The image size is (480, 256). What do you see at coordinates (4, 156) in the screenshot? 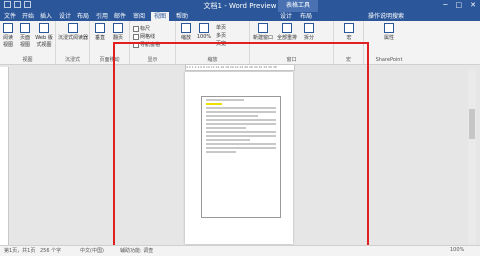
I see `vertical-ruler` at bounding box center [4, 156].